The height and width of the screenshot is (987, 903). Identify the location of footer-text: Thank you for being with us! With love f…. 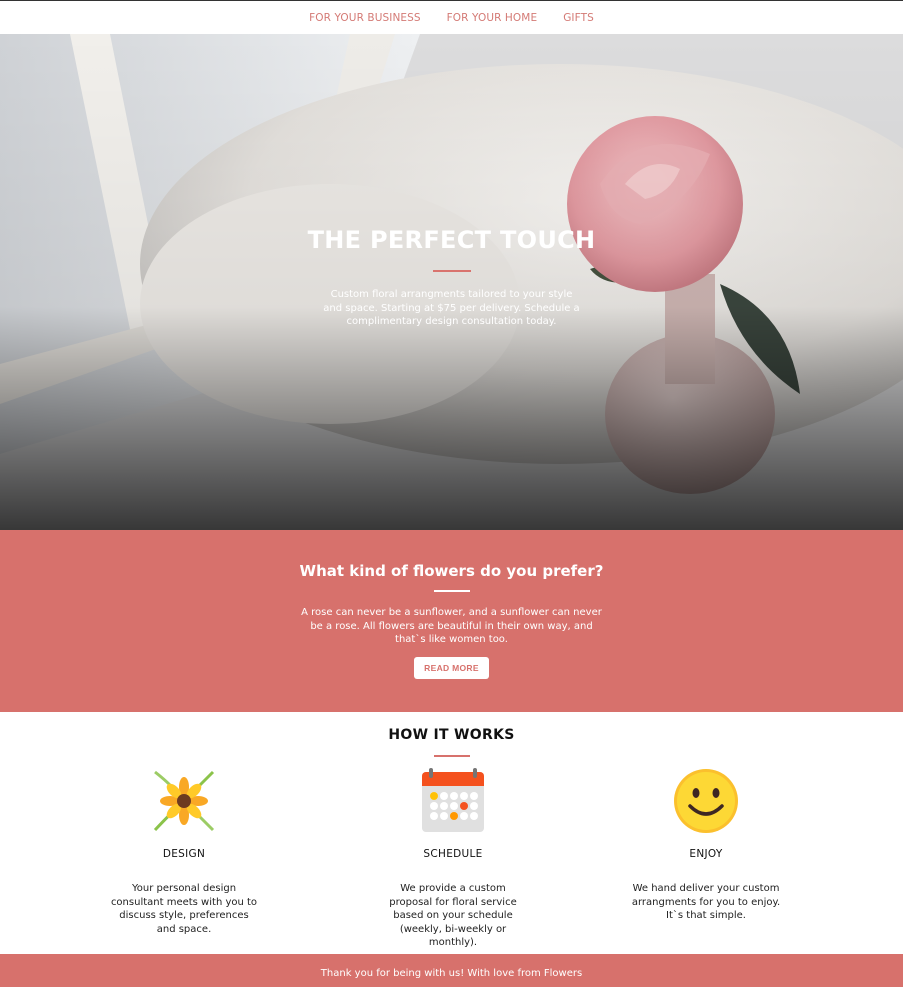
(451, 973).